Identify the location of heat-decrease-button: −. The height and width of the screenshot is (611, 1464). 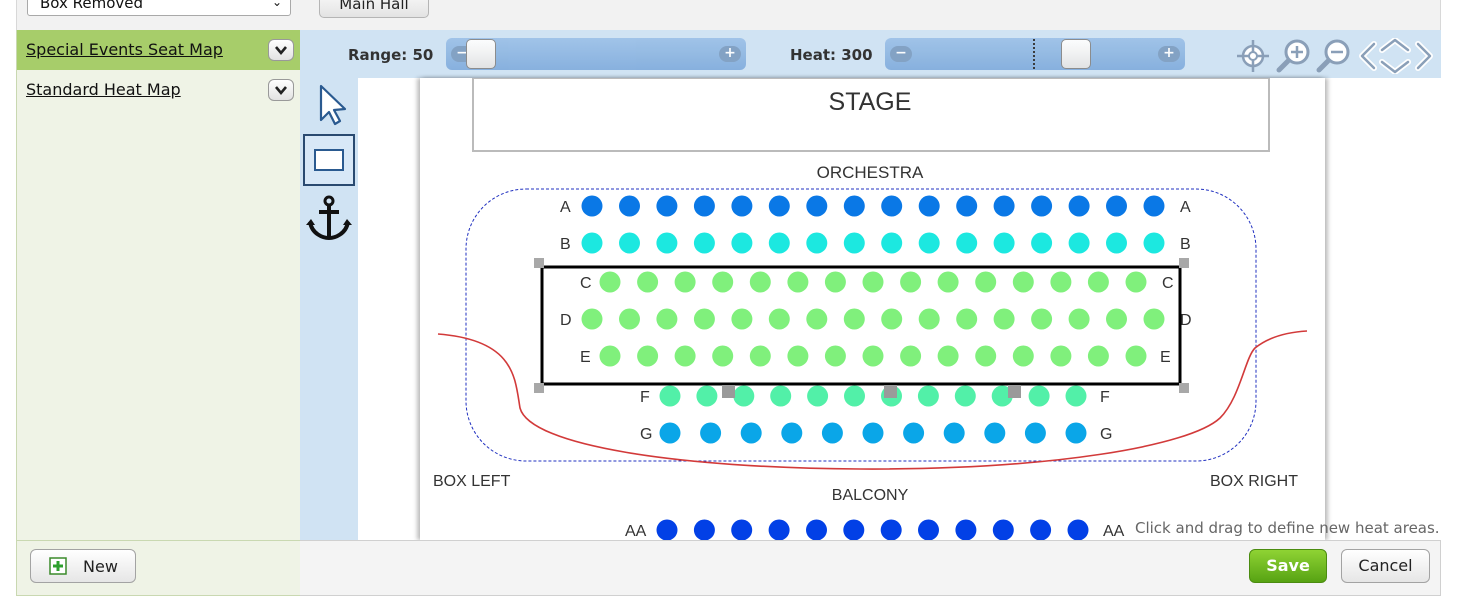
(901, 54).